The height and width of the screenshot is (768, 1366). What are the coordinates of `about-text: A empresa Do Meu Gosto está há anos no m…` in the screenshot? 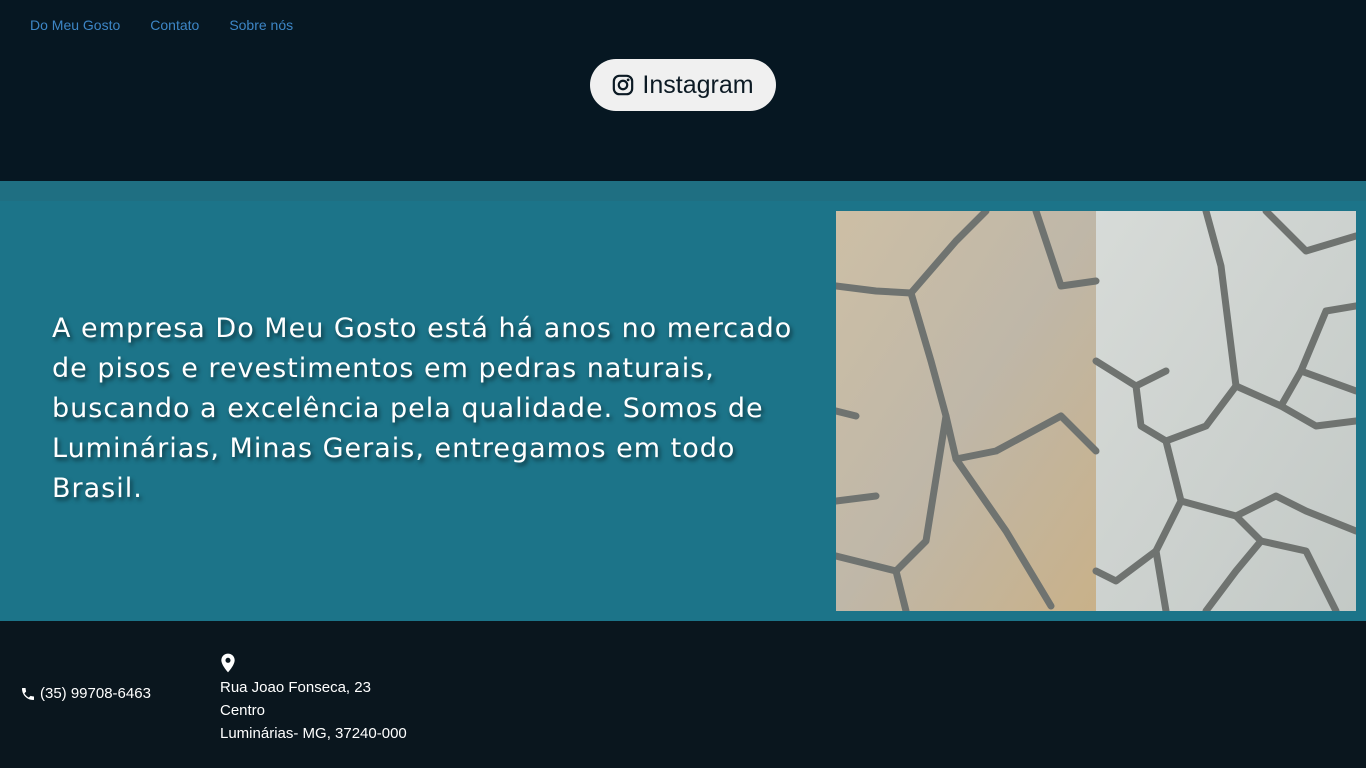 It's located at (422, 408).